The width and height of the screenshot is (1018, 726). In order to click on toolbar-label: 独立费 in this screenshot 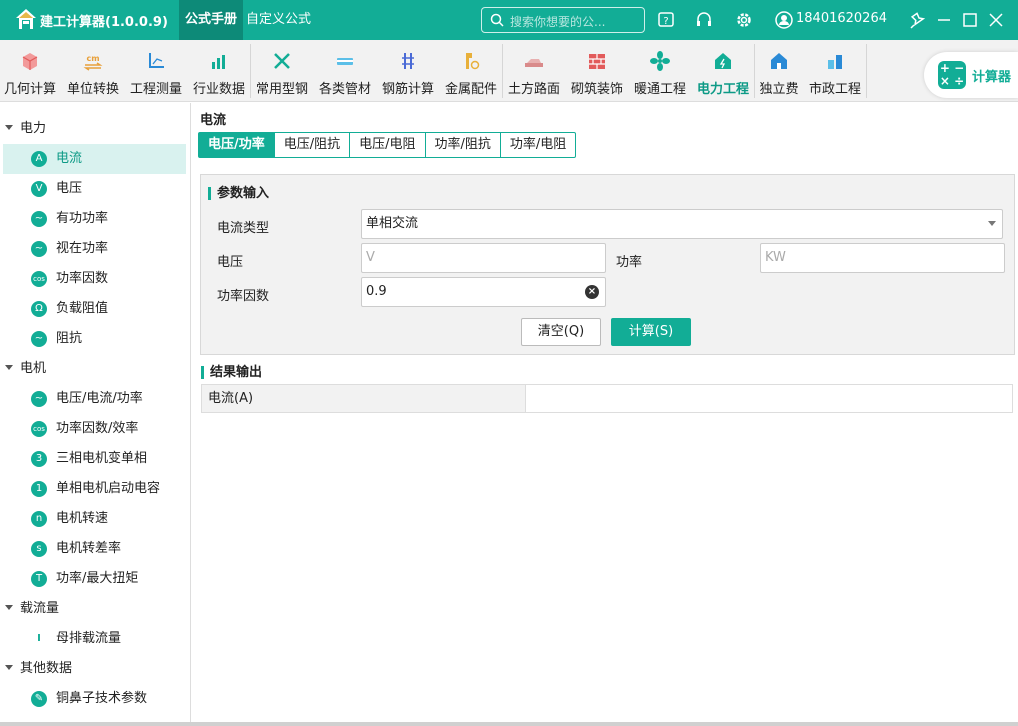, I will do `click(779, 89)`.